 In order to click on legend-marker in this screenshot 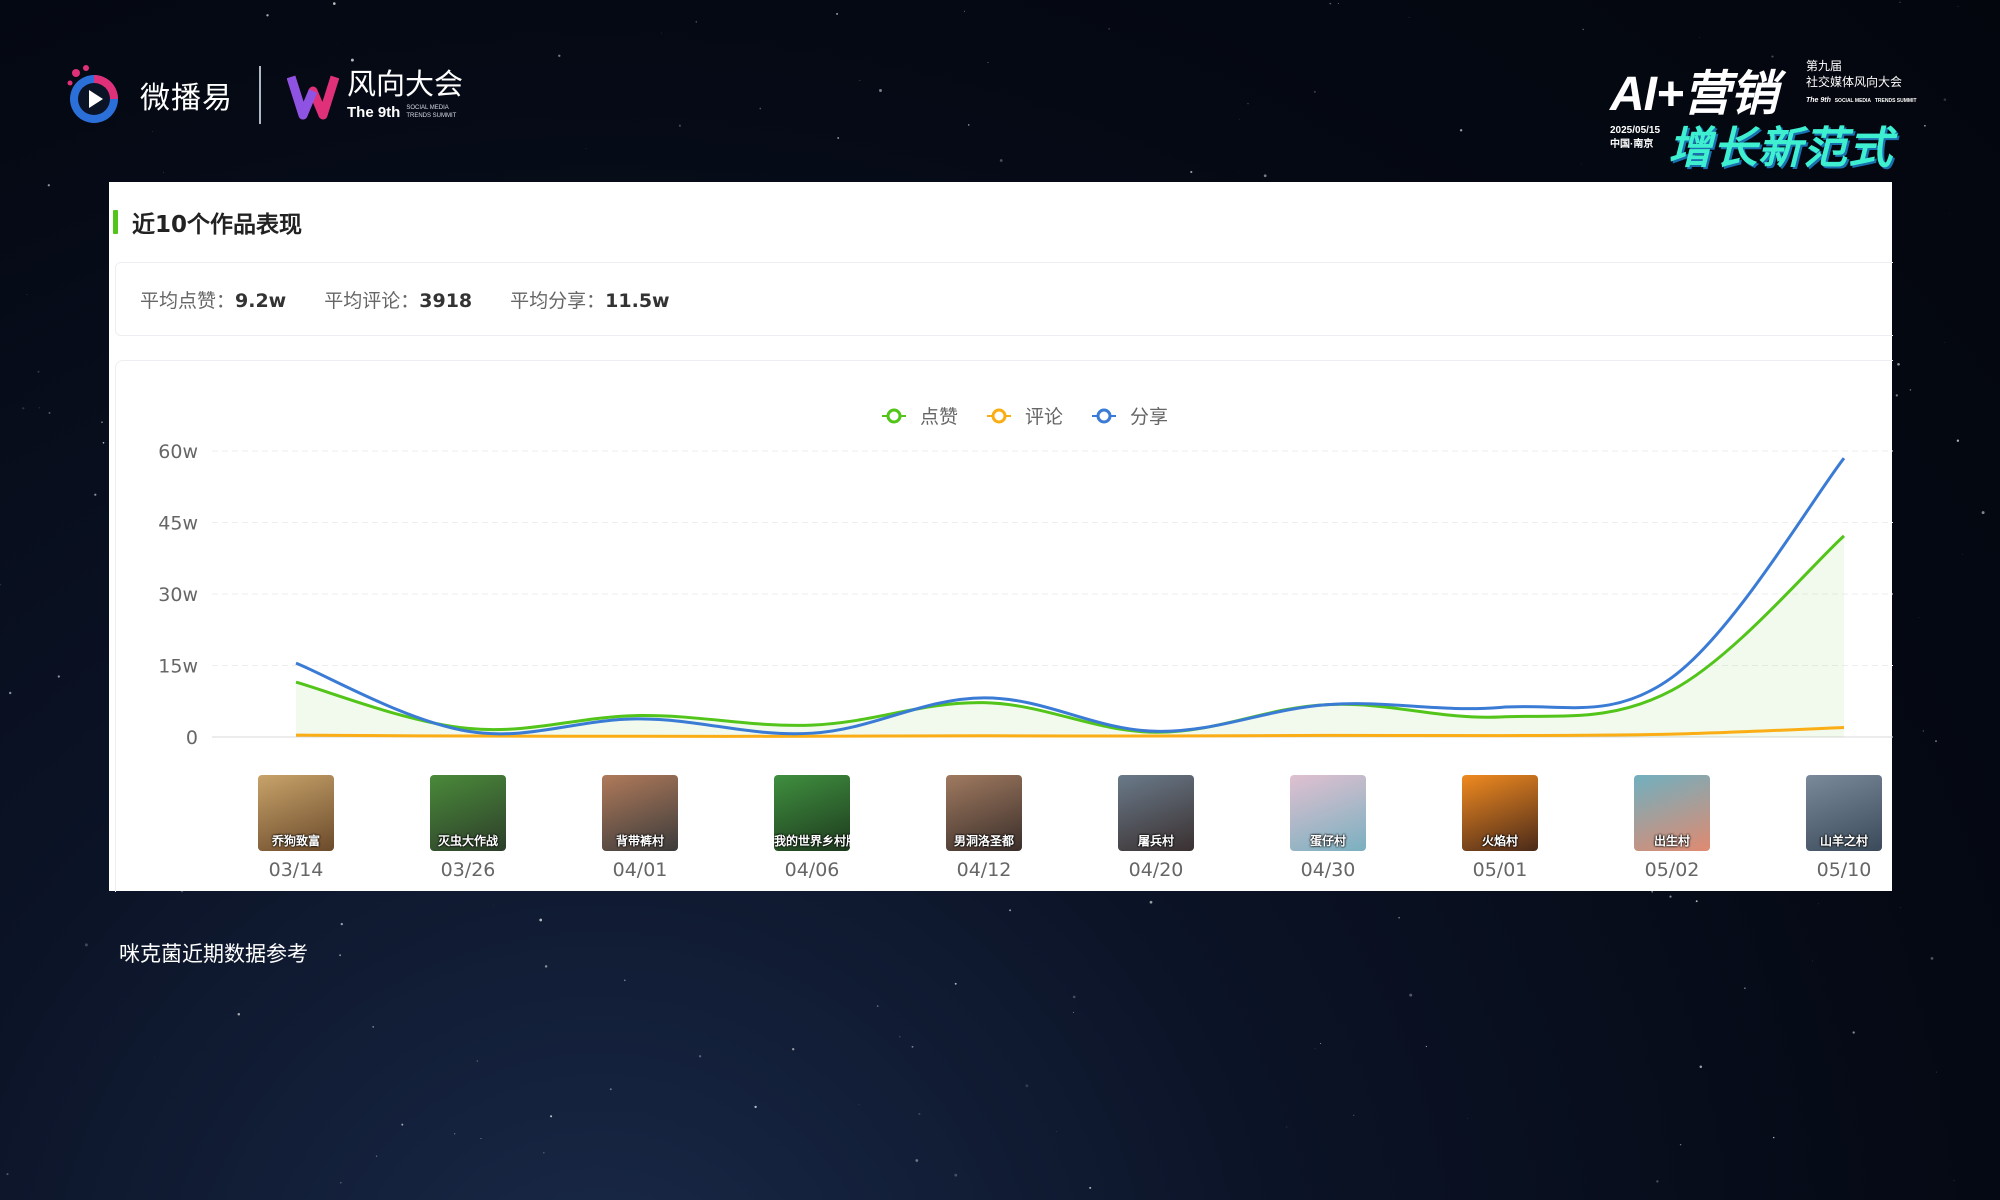, I will do `click(999, 416)`.